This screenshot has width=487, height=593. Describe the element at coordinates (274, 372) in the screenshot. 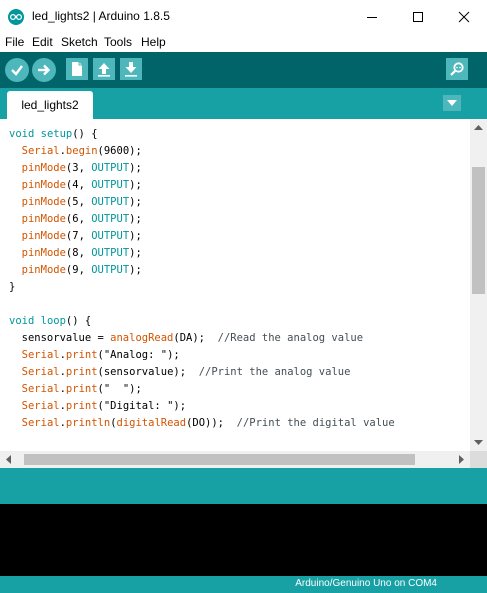

I see `code-token: //Print the analog value` at that location.